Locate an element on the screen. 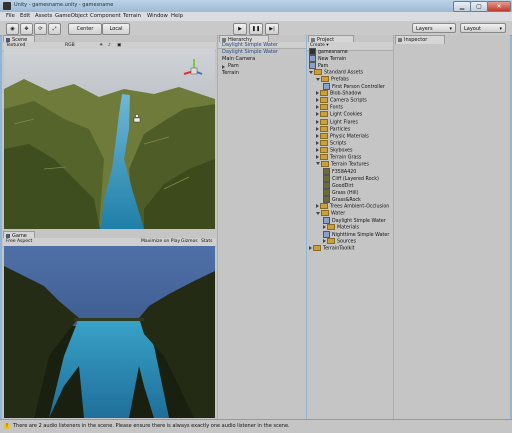 The width and height of the screenshot is (512, 433). menu-edit: Edit is located at coordinates (25, 16).